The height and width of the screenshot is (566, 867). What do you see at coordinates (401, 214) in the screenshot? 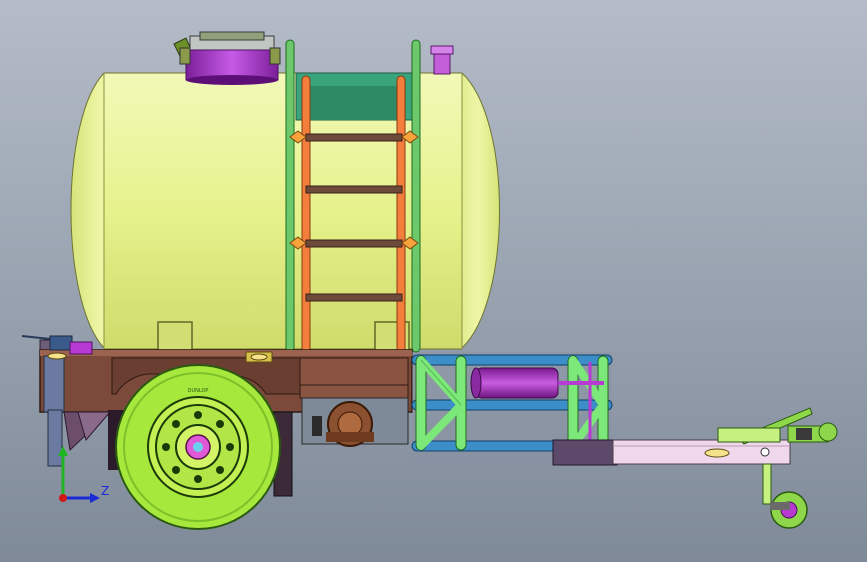
I see `ladder-rail-right` at bounding box center [401, 214].